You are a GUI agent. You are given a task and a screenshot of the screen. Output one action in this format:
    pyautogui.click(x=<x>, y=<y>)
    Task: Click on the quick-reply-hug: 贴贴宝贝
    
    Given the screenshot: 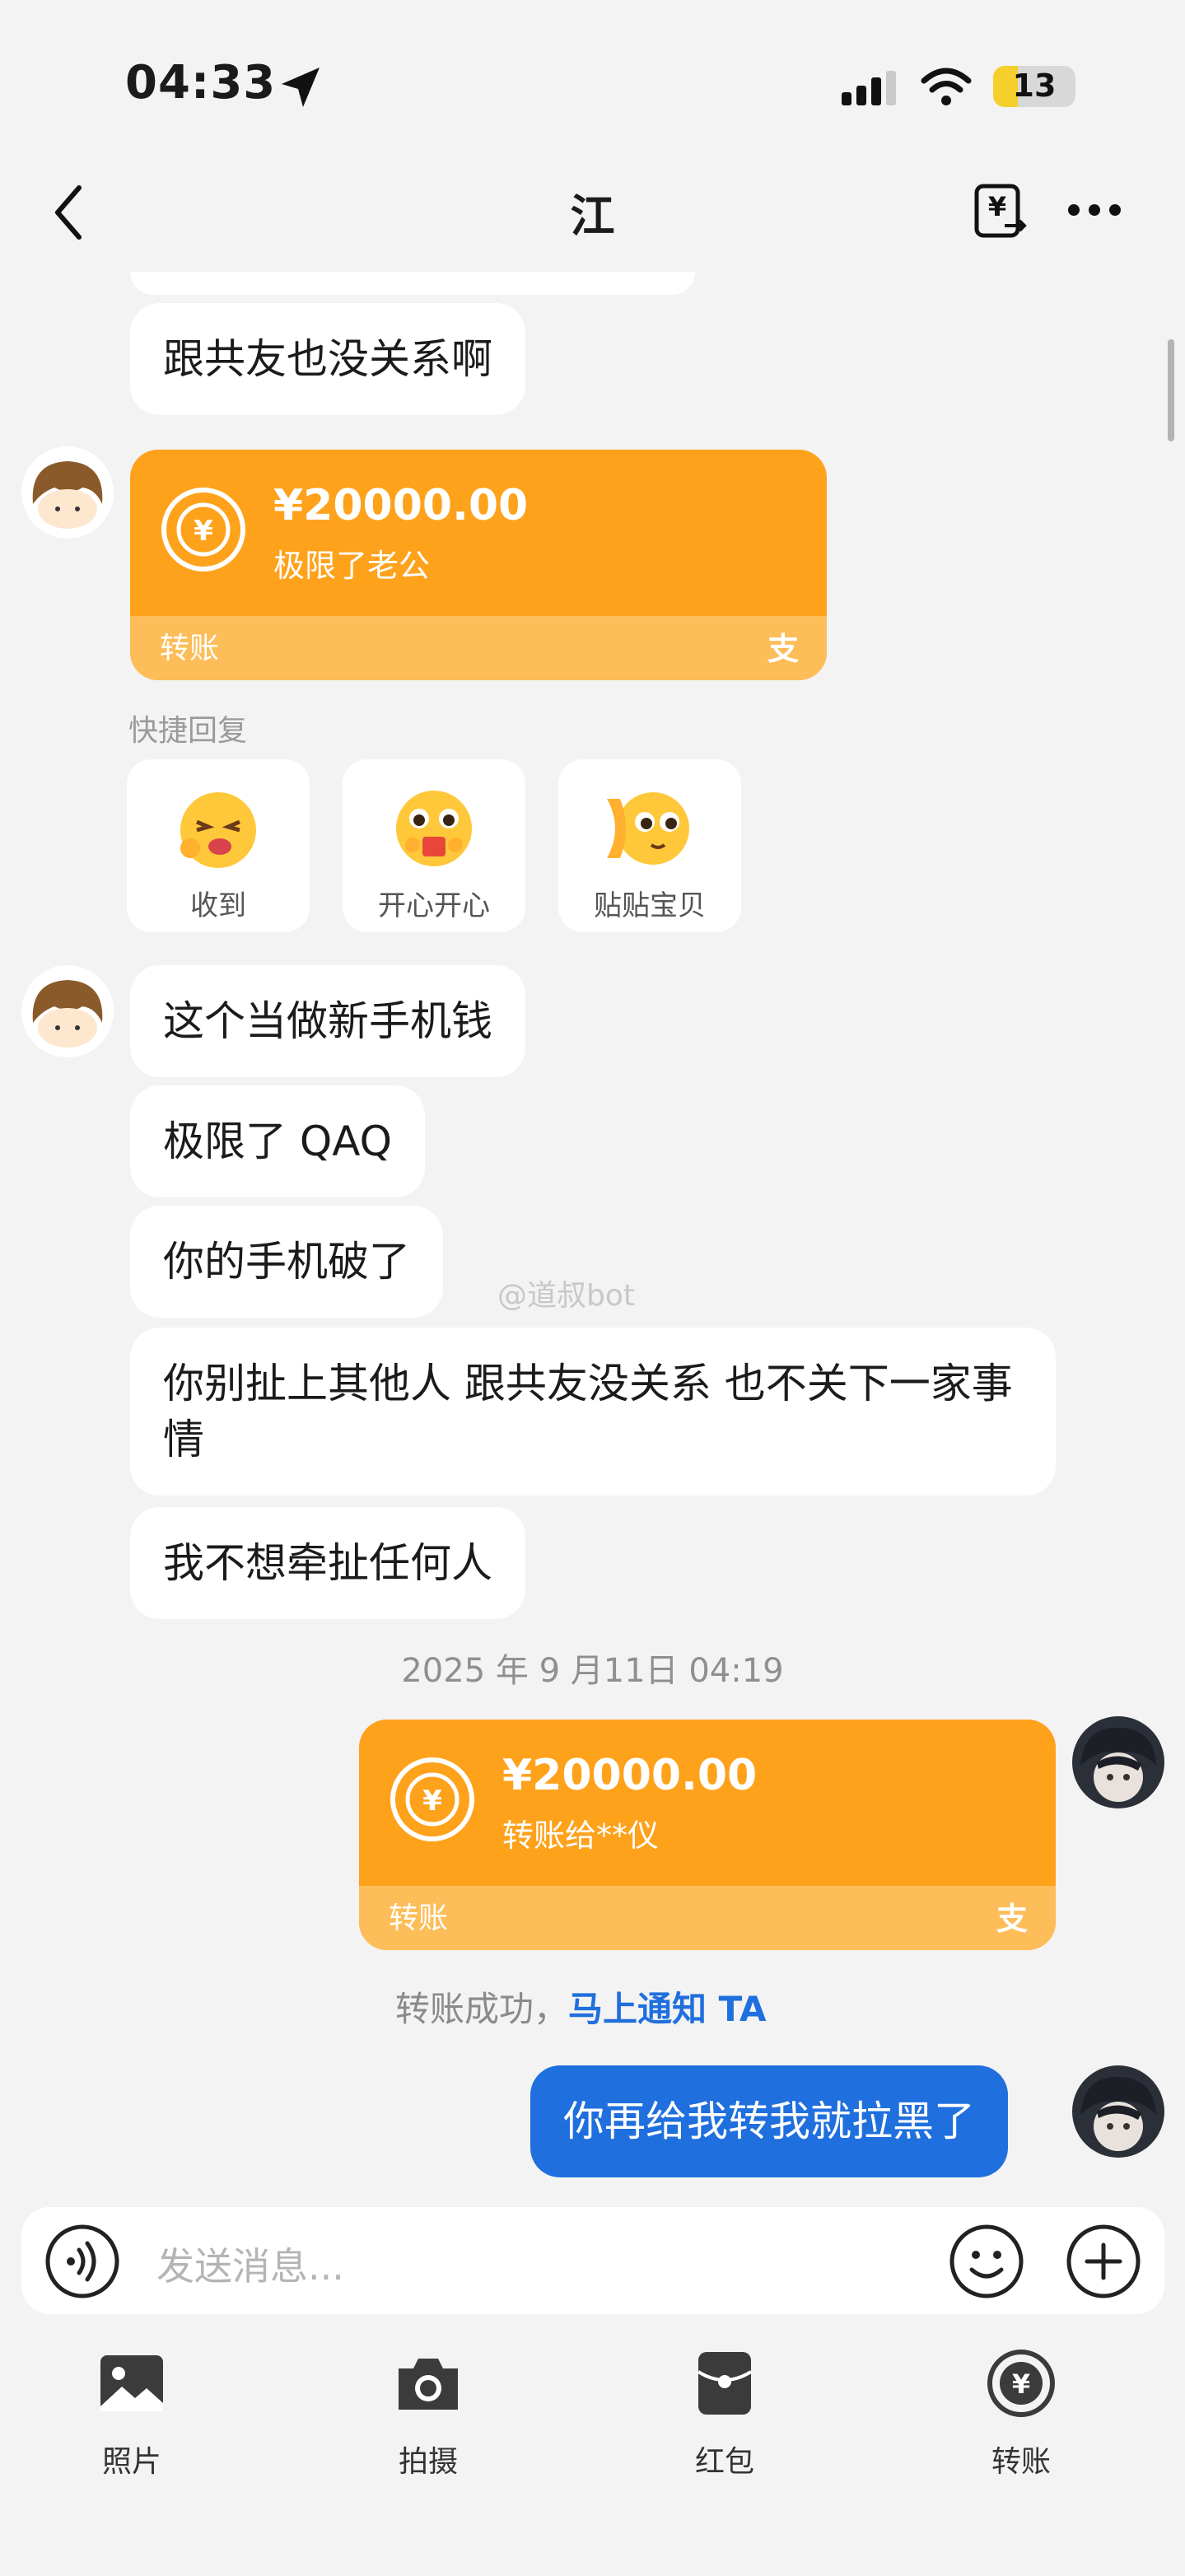 What is the action you would take?
    pyautogui.click(x=649, y=845)
    